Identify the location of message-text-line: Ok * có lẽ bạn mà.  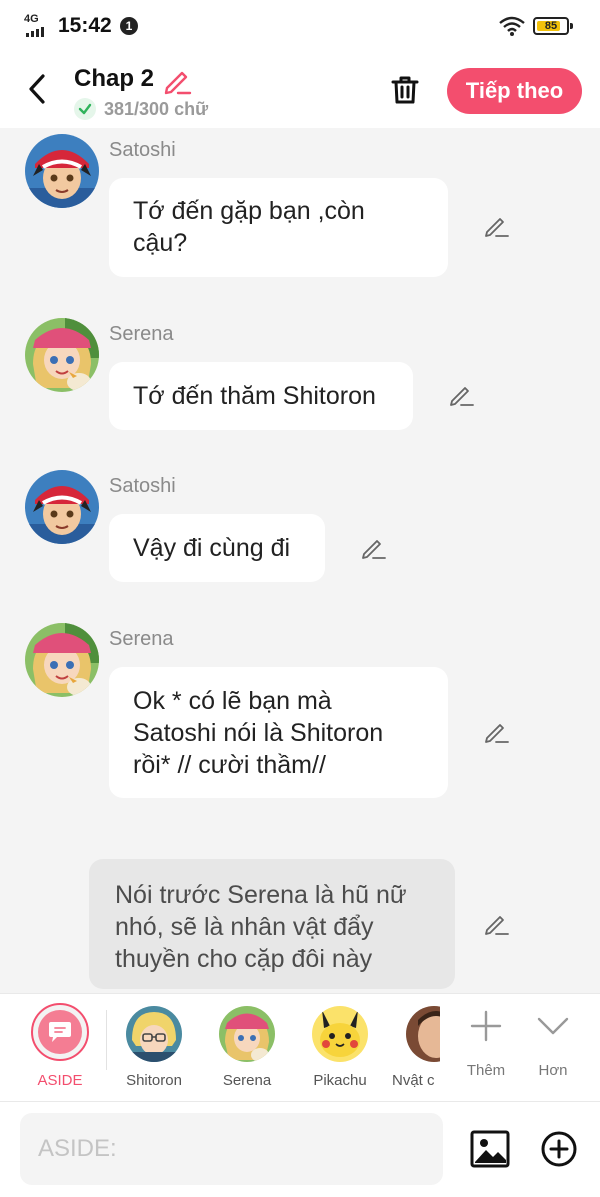
(232, 701).